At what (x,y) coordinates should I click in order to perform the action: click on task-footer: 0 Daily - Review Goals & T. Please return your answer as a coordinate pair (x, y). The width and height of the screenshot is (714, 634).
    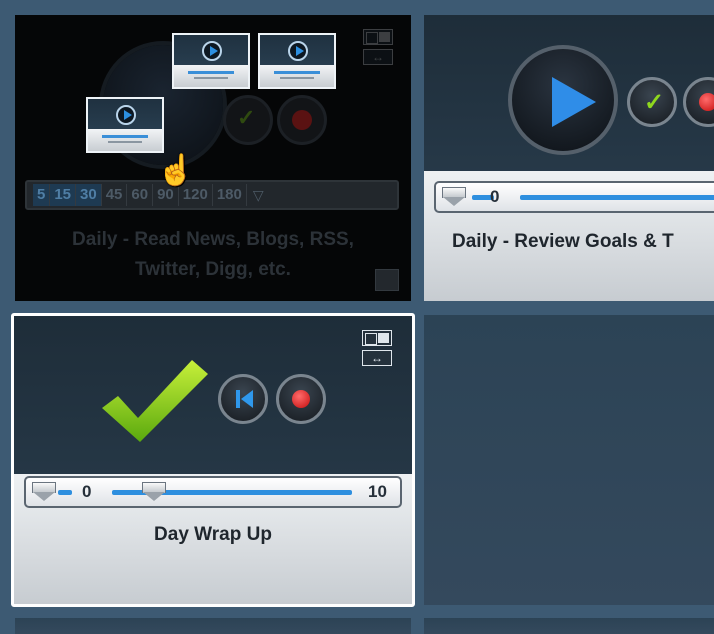
    Looking at the image, I should click on (569, 236).